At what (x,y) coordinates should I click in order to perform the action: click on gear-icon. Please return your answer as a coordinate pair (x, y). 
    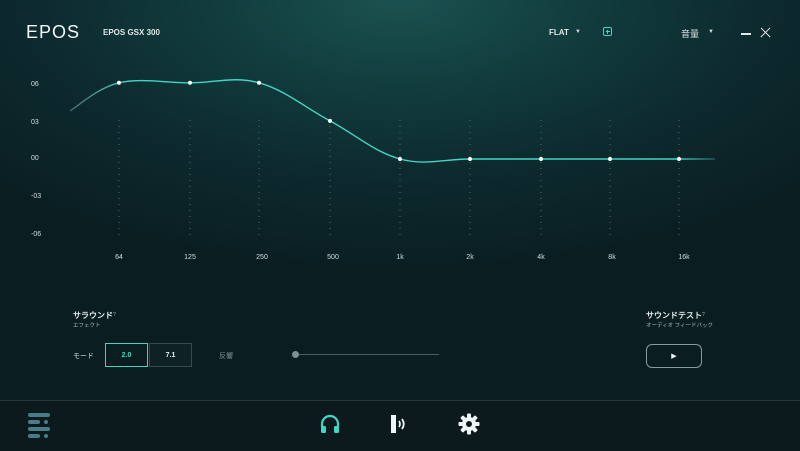
    Looking at the image, I should click on (469, 424).